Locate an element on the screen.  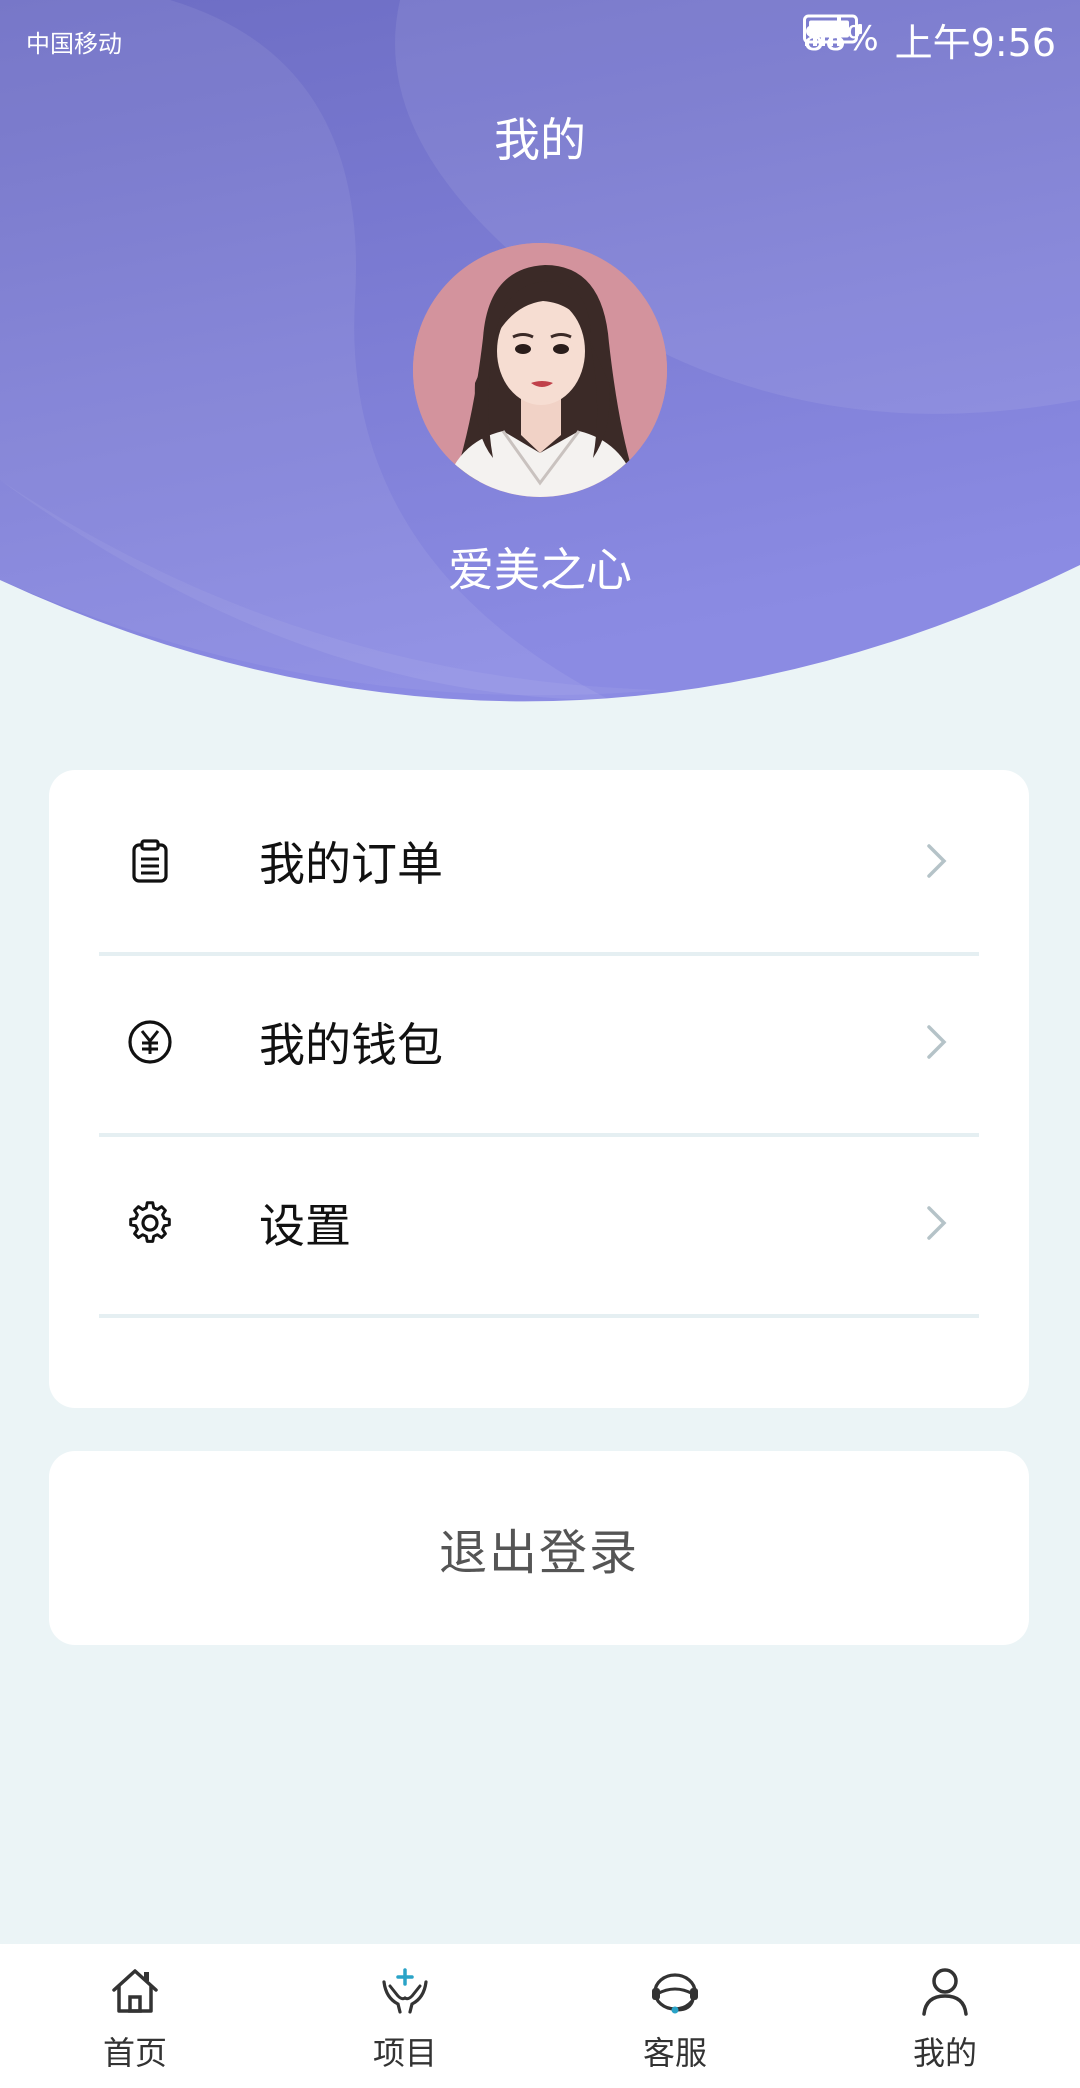
tab-home: 首页 is located at coordinates (135, 2016).